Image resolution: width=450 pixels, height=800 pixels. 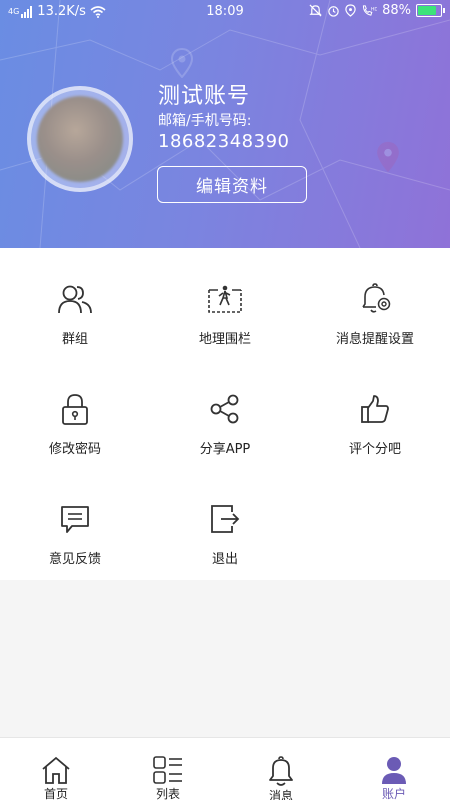 I want to click on menu-item-logout: 退出, so click(x=225, y=523).